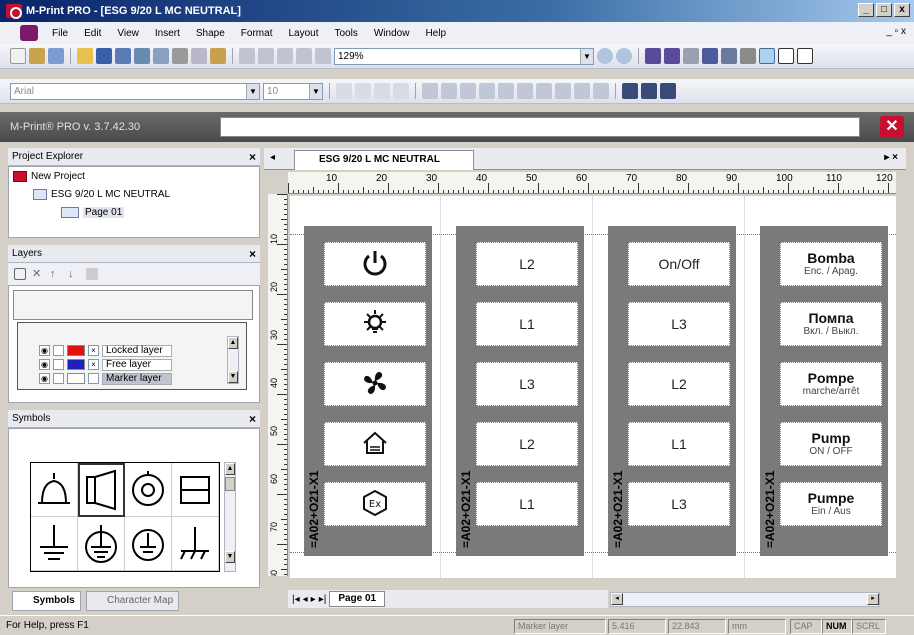 Image resolution: width=914 pixels, height=635 pixels. Describe the element at coordinates (729, 56) in the screenshot. I see `layout-icon` at that location.